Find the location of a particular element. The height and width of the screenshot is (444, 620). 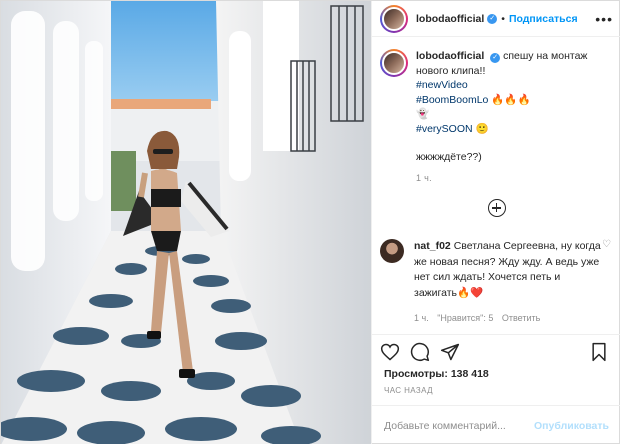

author-avatar is located at coordinates (394, 18).